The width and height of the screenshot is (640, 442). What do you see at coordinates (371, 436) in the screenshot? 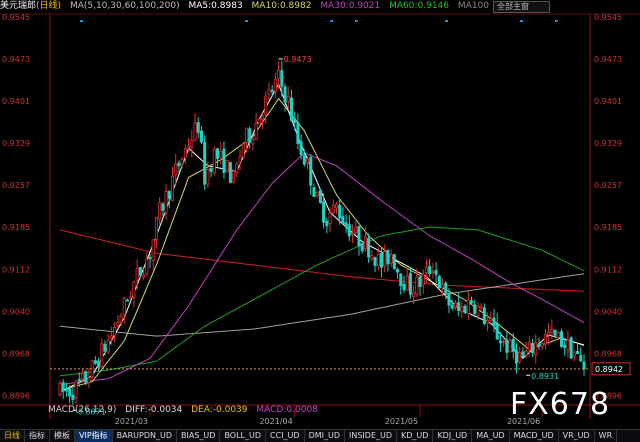
I see `toolbar-tab: INSIDE_UD` at bounding box center [371, 436].